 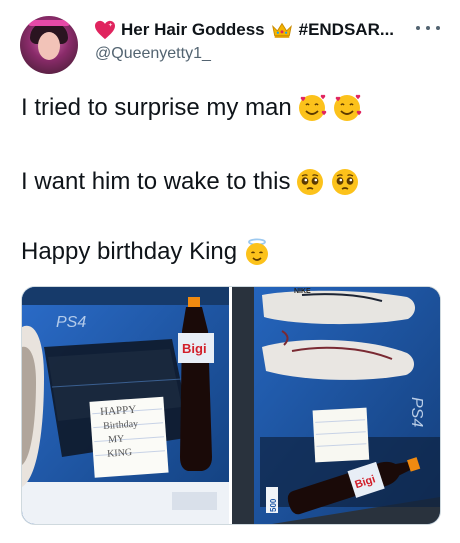 I want to click on tweet-text-3: Happy birthday King, so click(x=129, y=251).